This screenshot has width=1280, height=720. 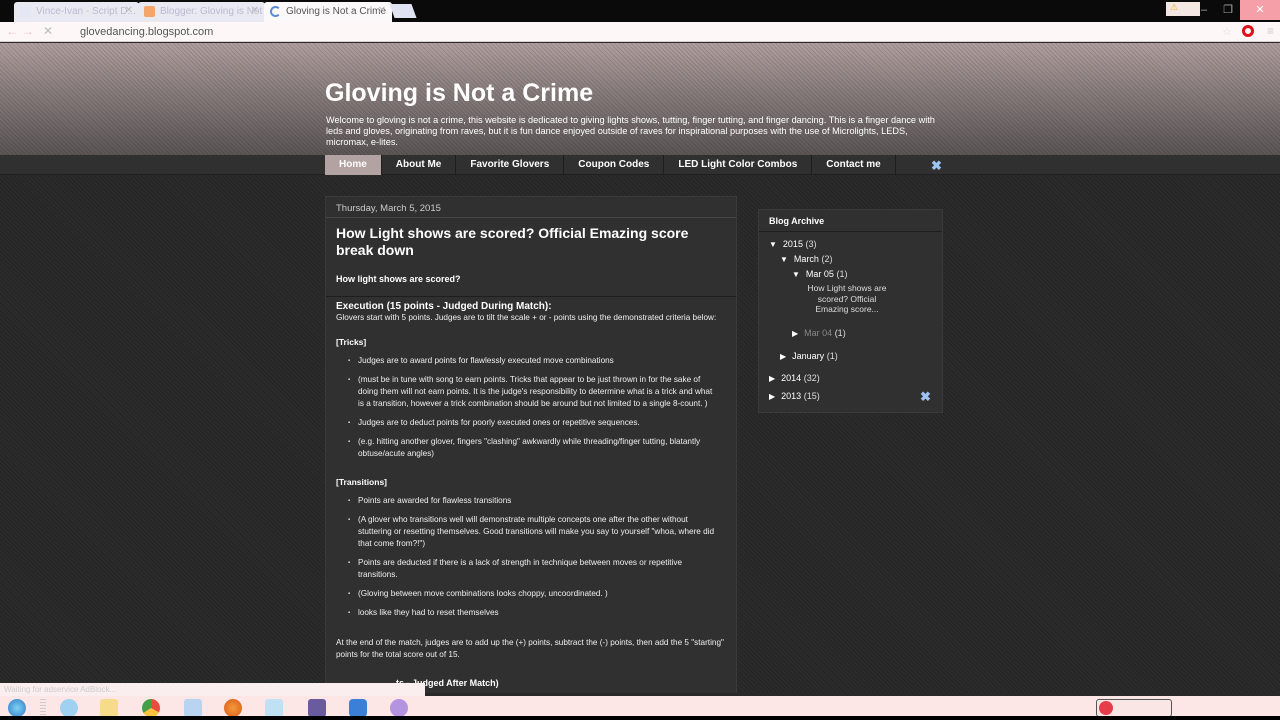 I want to click on minimize-button: –, so click(x=1204, y=10).